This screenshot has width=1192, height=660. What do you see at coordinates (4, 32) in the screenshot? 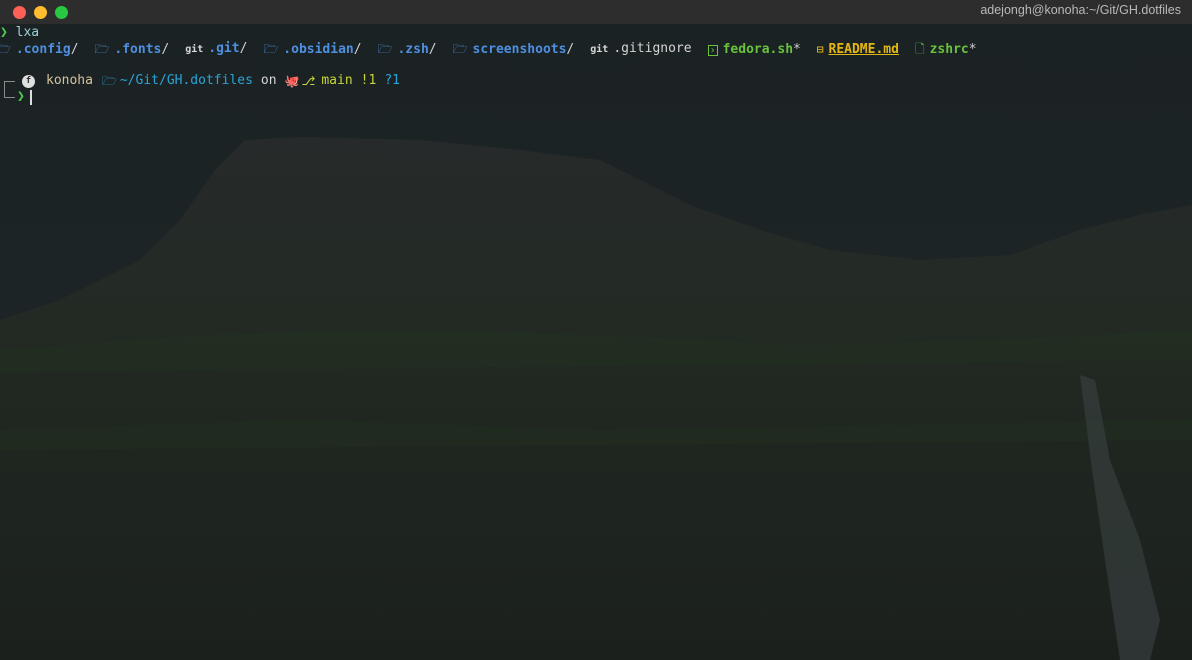
I see `prompt-symbol: ❯` at bounding box center [4, 32].